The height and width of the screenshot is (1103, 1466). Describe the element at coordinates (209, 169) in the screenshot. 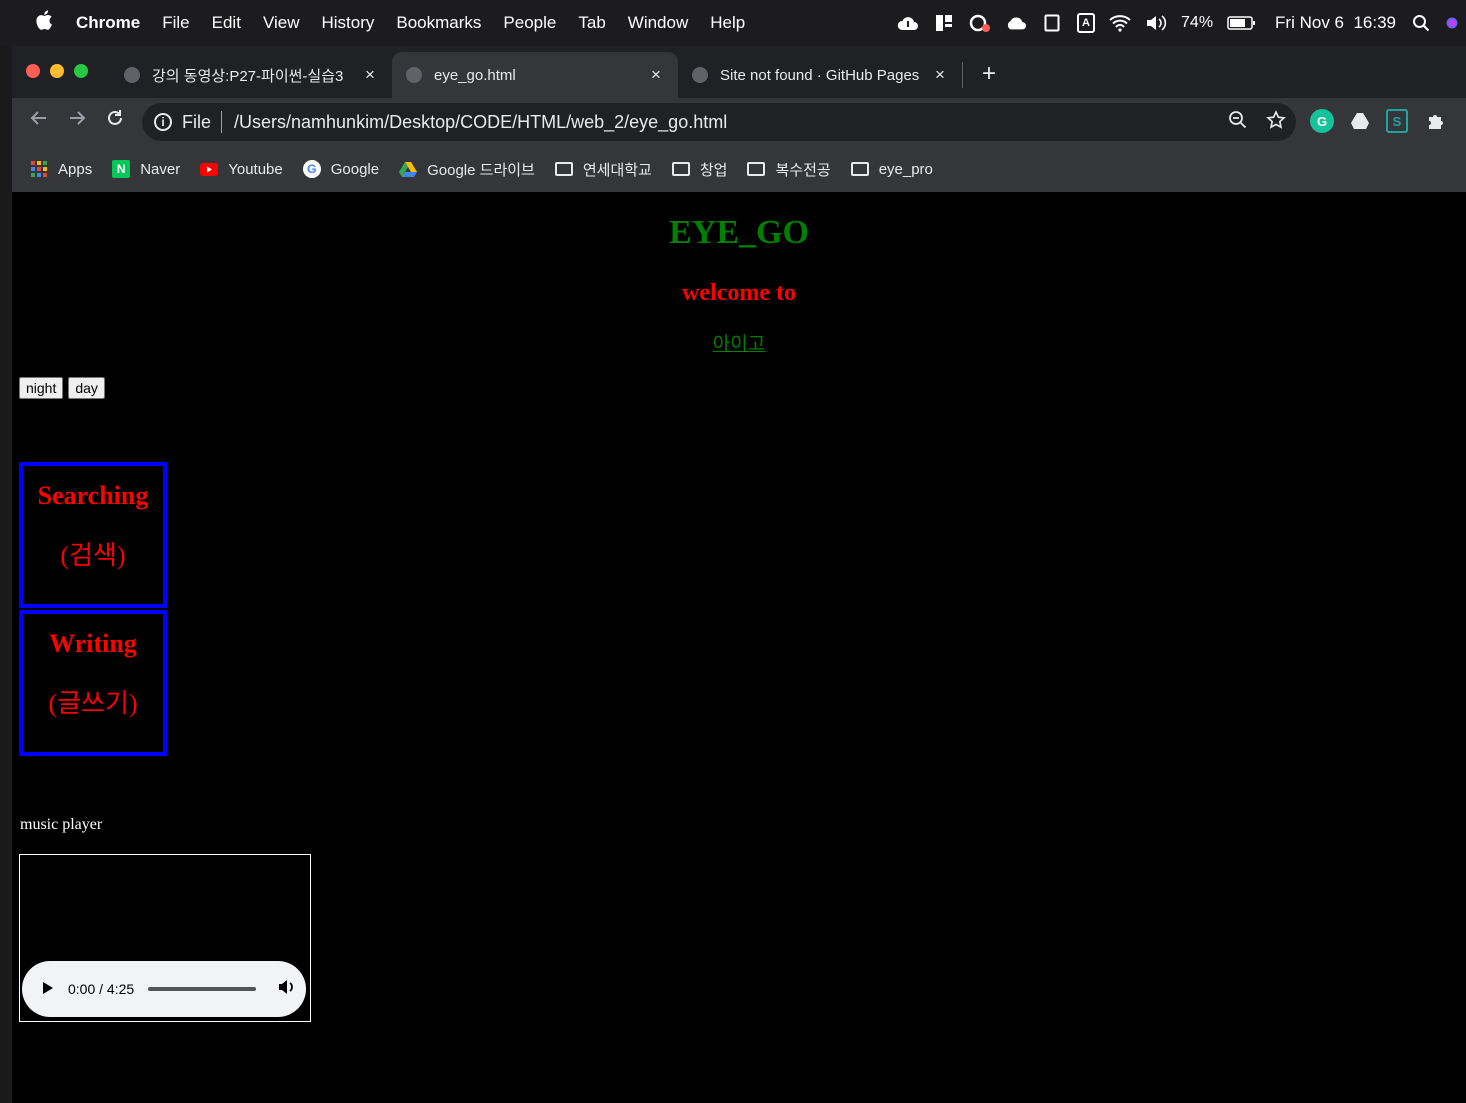

I see `youtube-icon` at that location.